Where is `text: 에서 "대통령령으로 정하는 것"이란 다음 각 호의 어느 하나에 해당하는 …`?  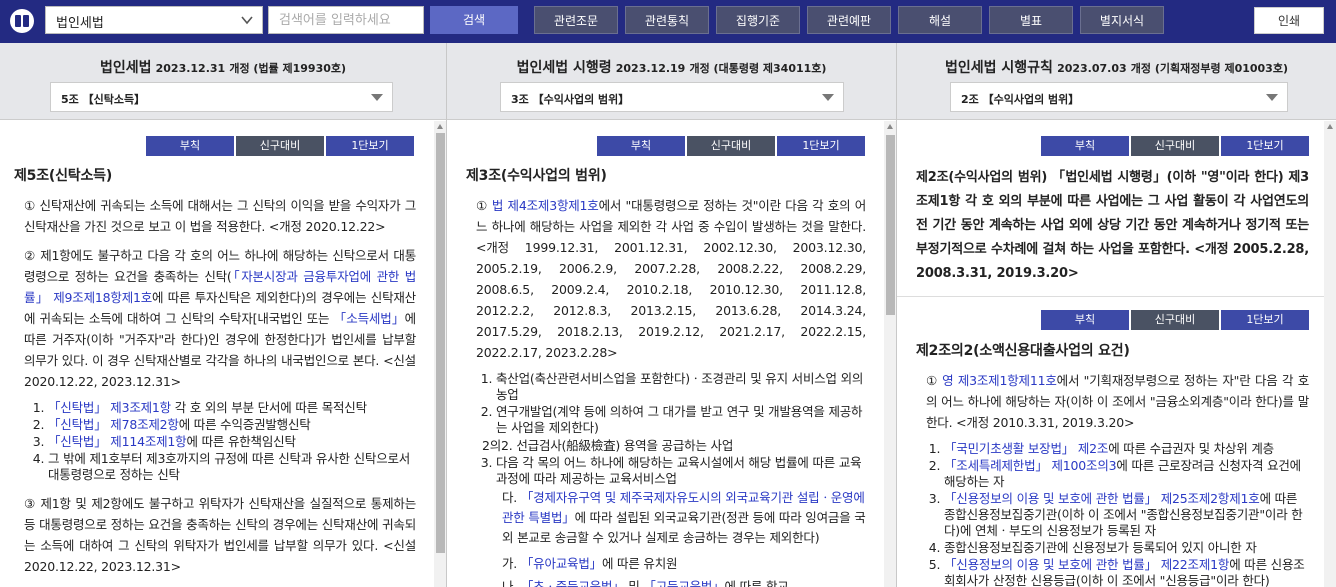 text: 에서 "대통령령으로 정하는 것"이란 다음 각 호의 어느 하나에 해당하는 … is located at coordinates (671, 279).